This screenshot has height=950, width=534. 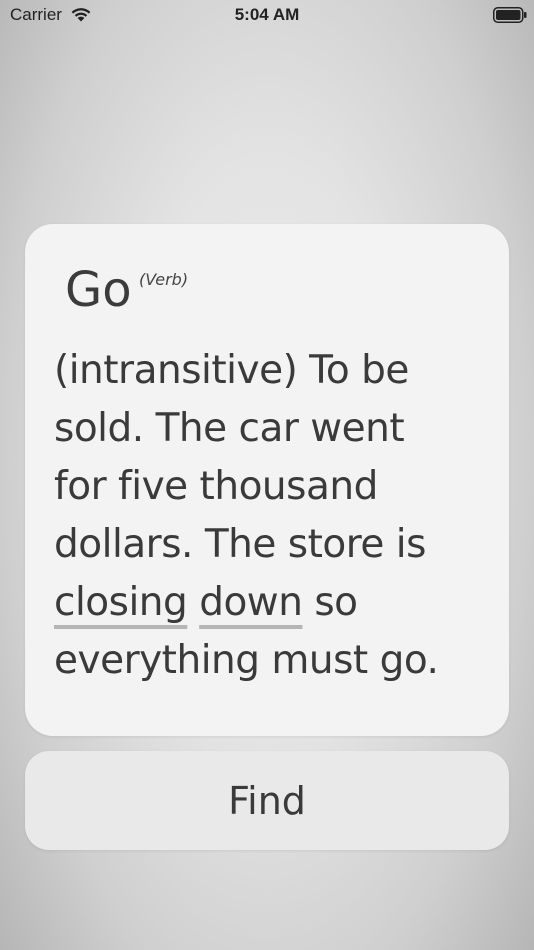 What do you see at coordinates (98, 290) in the screenshot?
I see `word-title: Go` at bounding box center [98, 290].